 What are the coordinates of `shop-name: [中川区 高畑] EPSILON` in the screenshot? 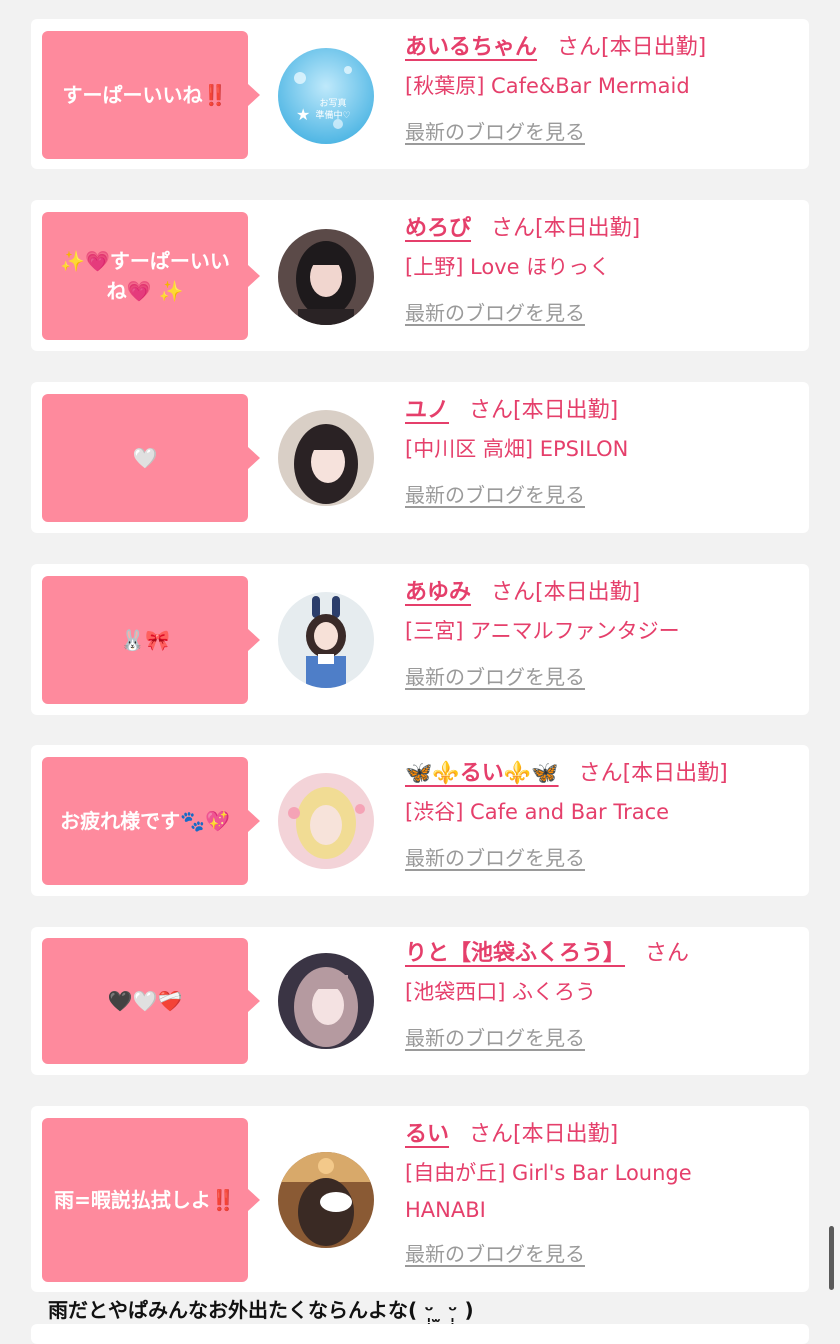 It's located at (517, 449).